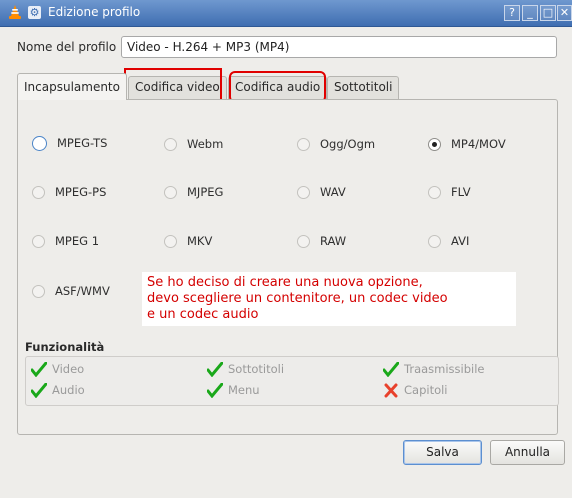 The image size is (572, 498). I want to click on close-button: ✕, so click(564, 13).